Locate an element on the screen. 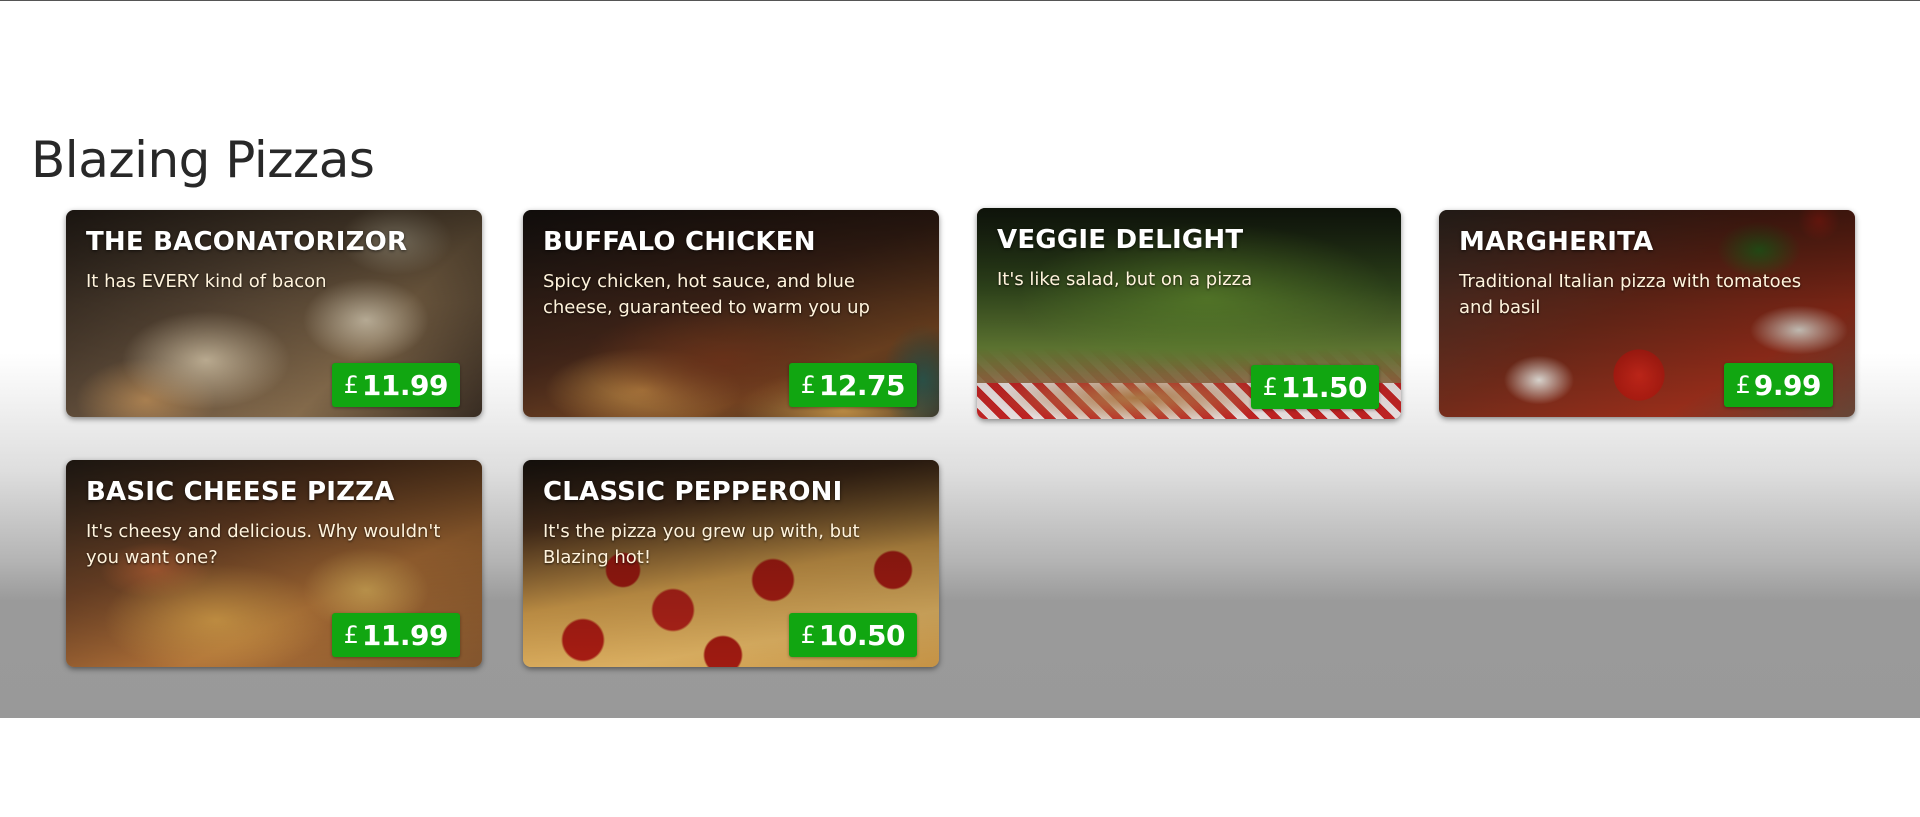 The height and width of the screenshot is (817, 1920). pizza-card-title: BASIC CHEESE PIZZA is located at coordinates (240, 492).